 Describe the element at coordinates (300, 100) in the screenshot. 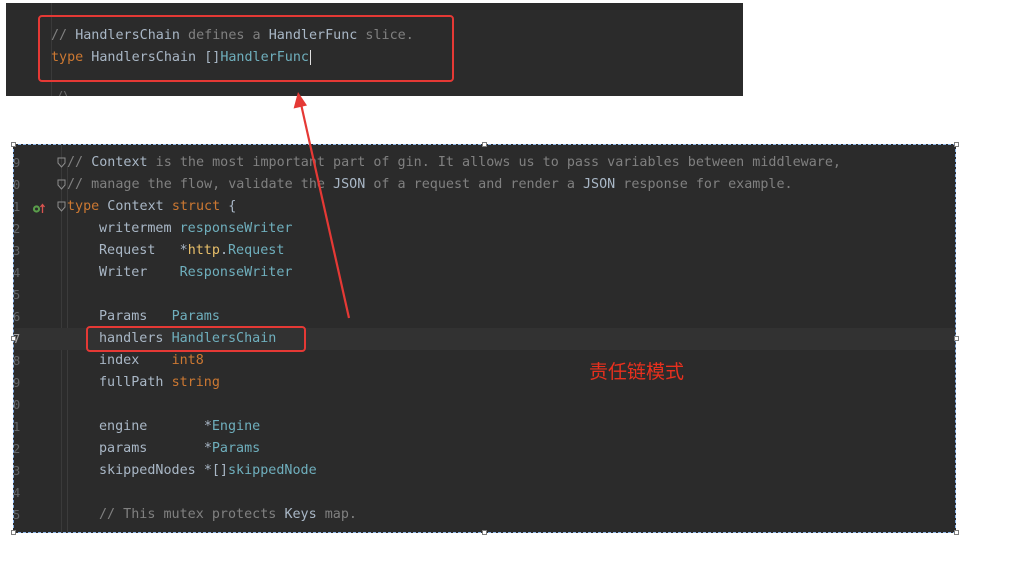

I see `arrow-head` at that location.